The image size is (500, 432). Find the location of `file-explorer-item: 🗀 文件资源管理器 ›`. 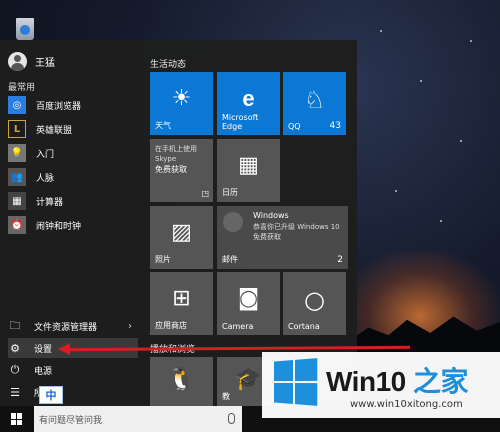

file-explorer-item: 🗀 文件资源管理器 › is located at coordinates (73, 326).